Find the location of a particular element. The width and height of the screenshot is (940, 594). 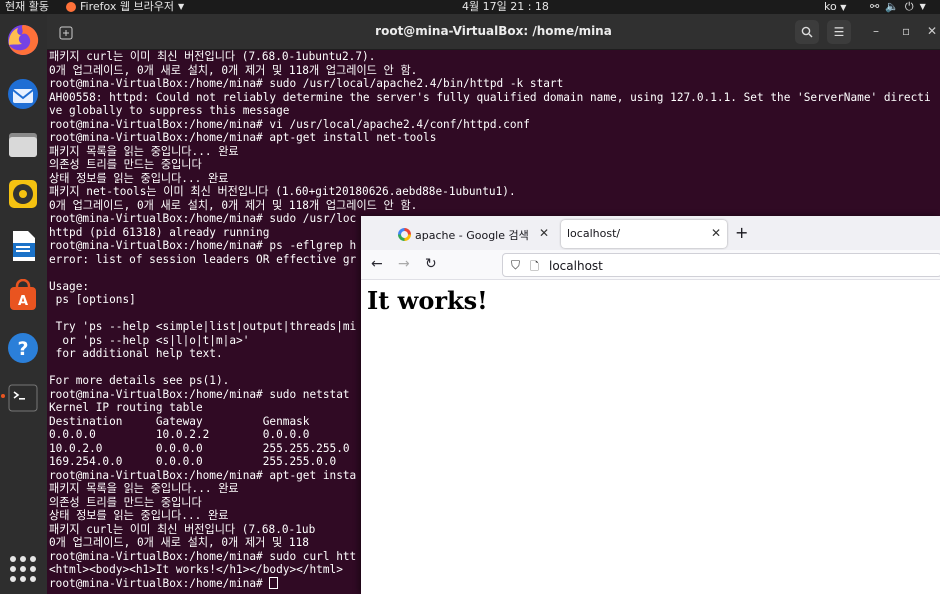

power-icon: ⏻ is located at coordinates (909, 6).